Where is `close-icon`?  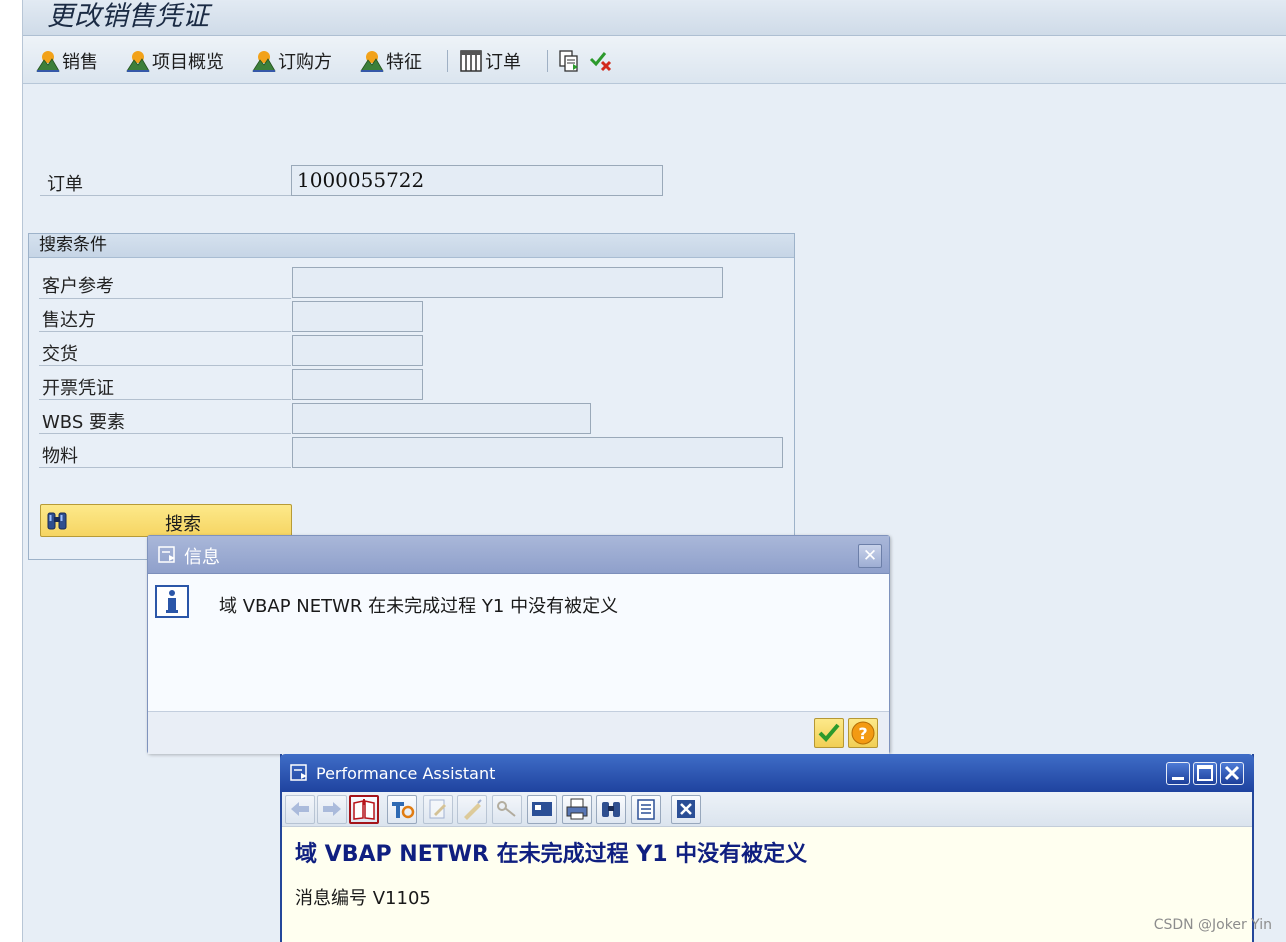
close-icon is located at coordinates (1232, 773).